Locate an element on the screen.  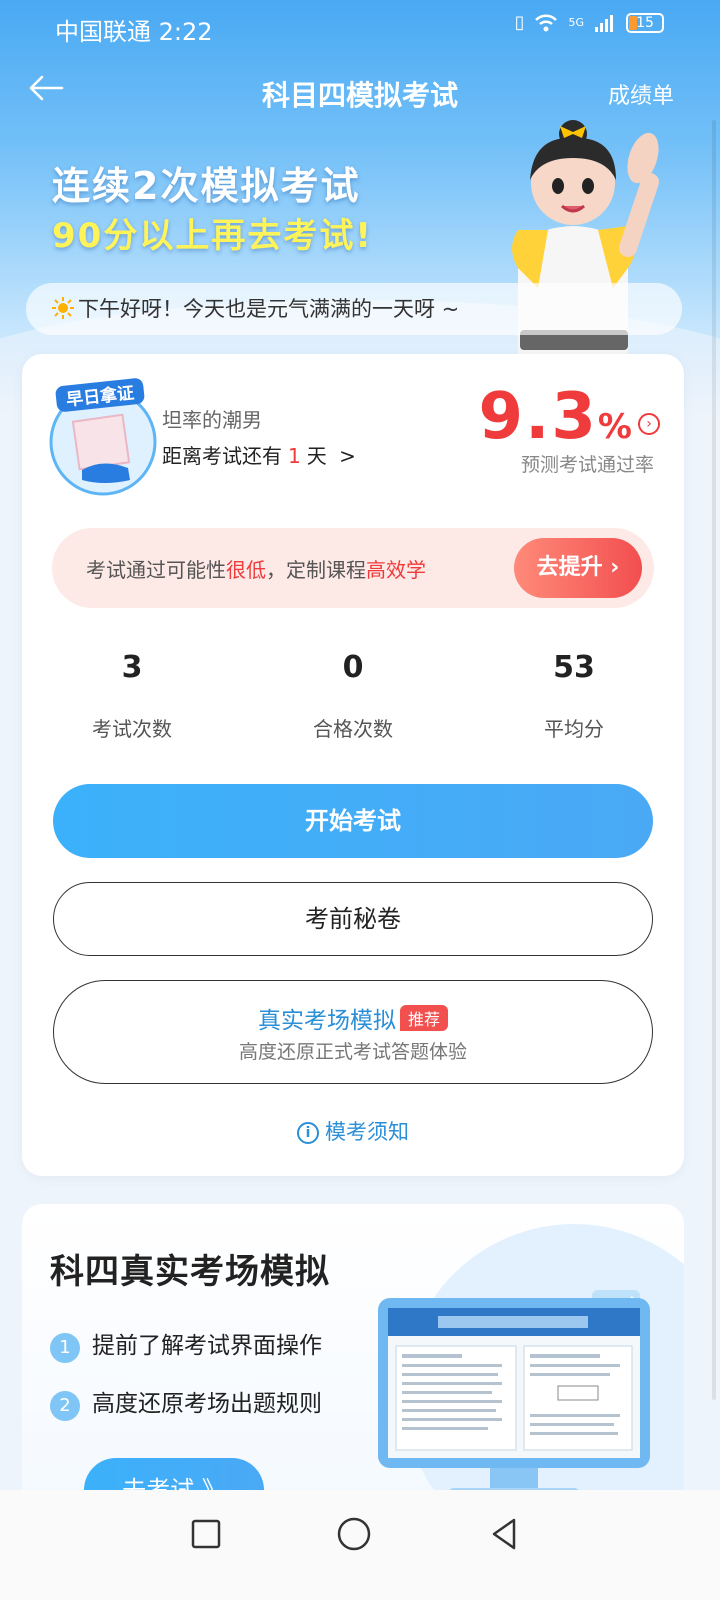
status-bar: 中国联通 2:22 ▯ 5G 15 is located at coordinates (360, 25).